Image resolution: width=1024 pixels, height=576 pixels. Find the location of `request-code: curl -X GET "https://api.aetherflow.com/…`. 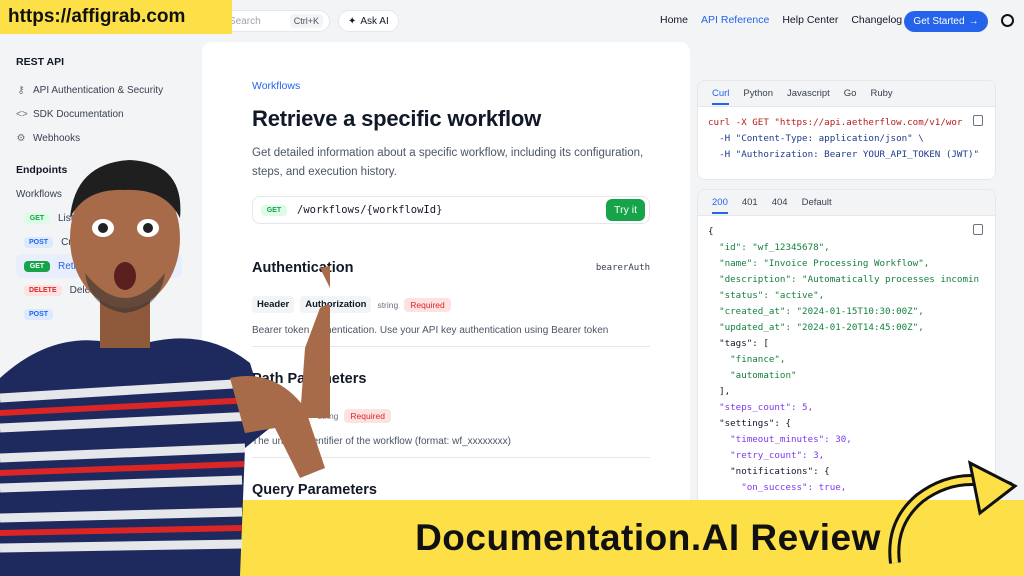

request-code: curl -X GET "https://api.aetherflow.com/… is located at coordinates (846, 143).